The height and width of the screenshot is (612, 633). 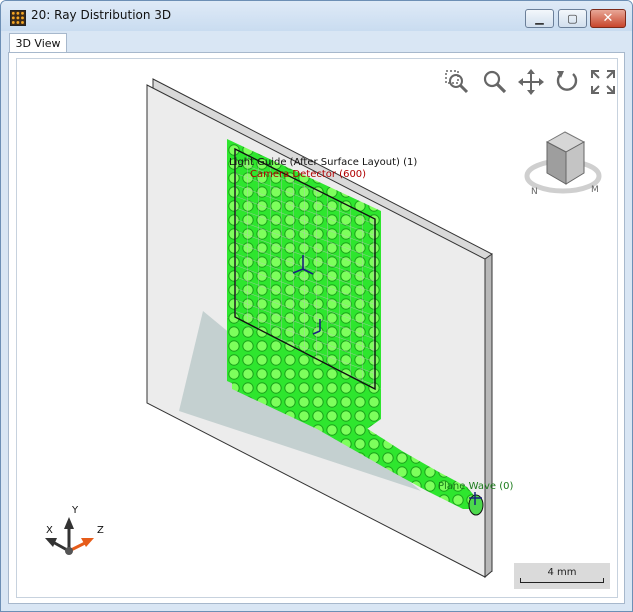 I want to click on app-icon, so click(x=18, y=18).